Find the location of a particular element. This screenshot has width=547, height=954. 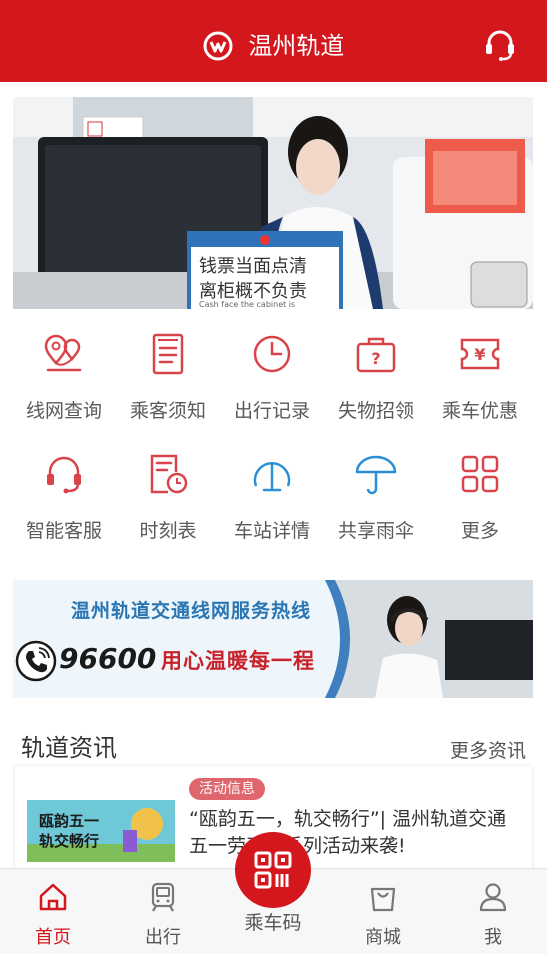

grid-item-station: 车站详情 is located at coordinates (272, 489).